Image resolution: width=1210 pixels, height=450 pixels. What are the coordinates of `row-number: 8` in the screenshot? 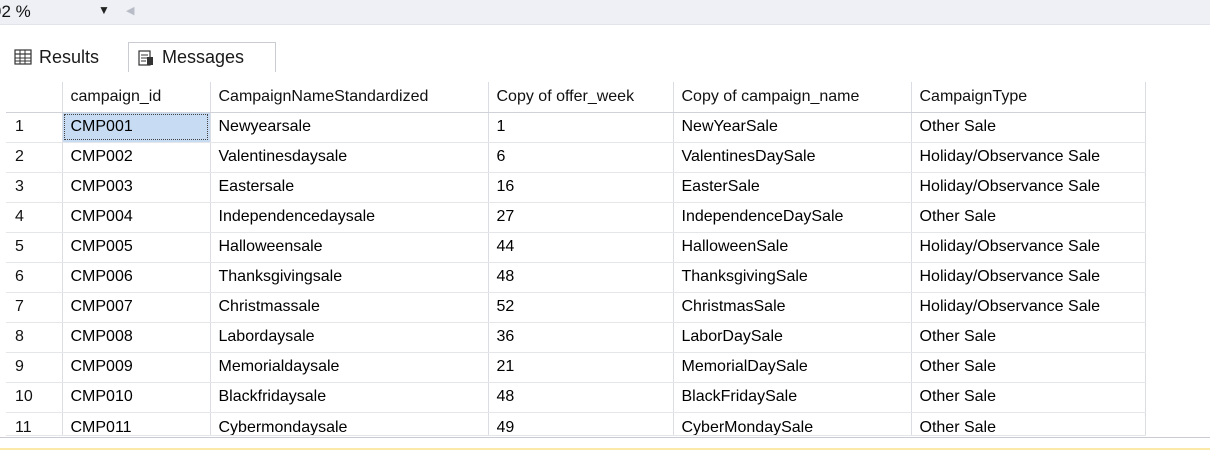 It's located at (34, 337).